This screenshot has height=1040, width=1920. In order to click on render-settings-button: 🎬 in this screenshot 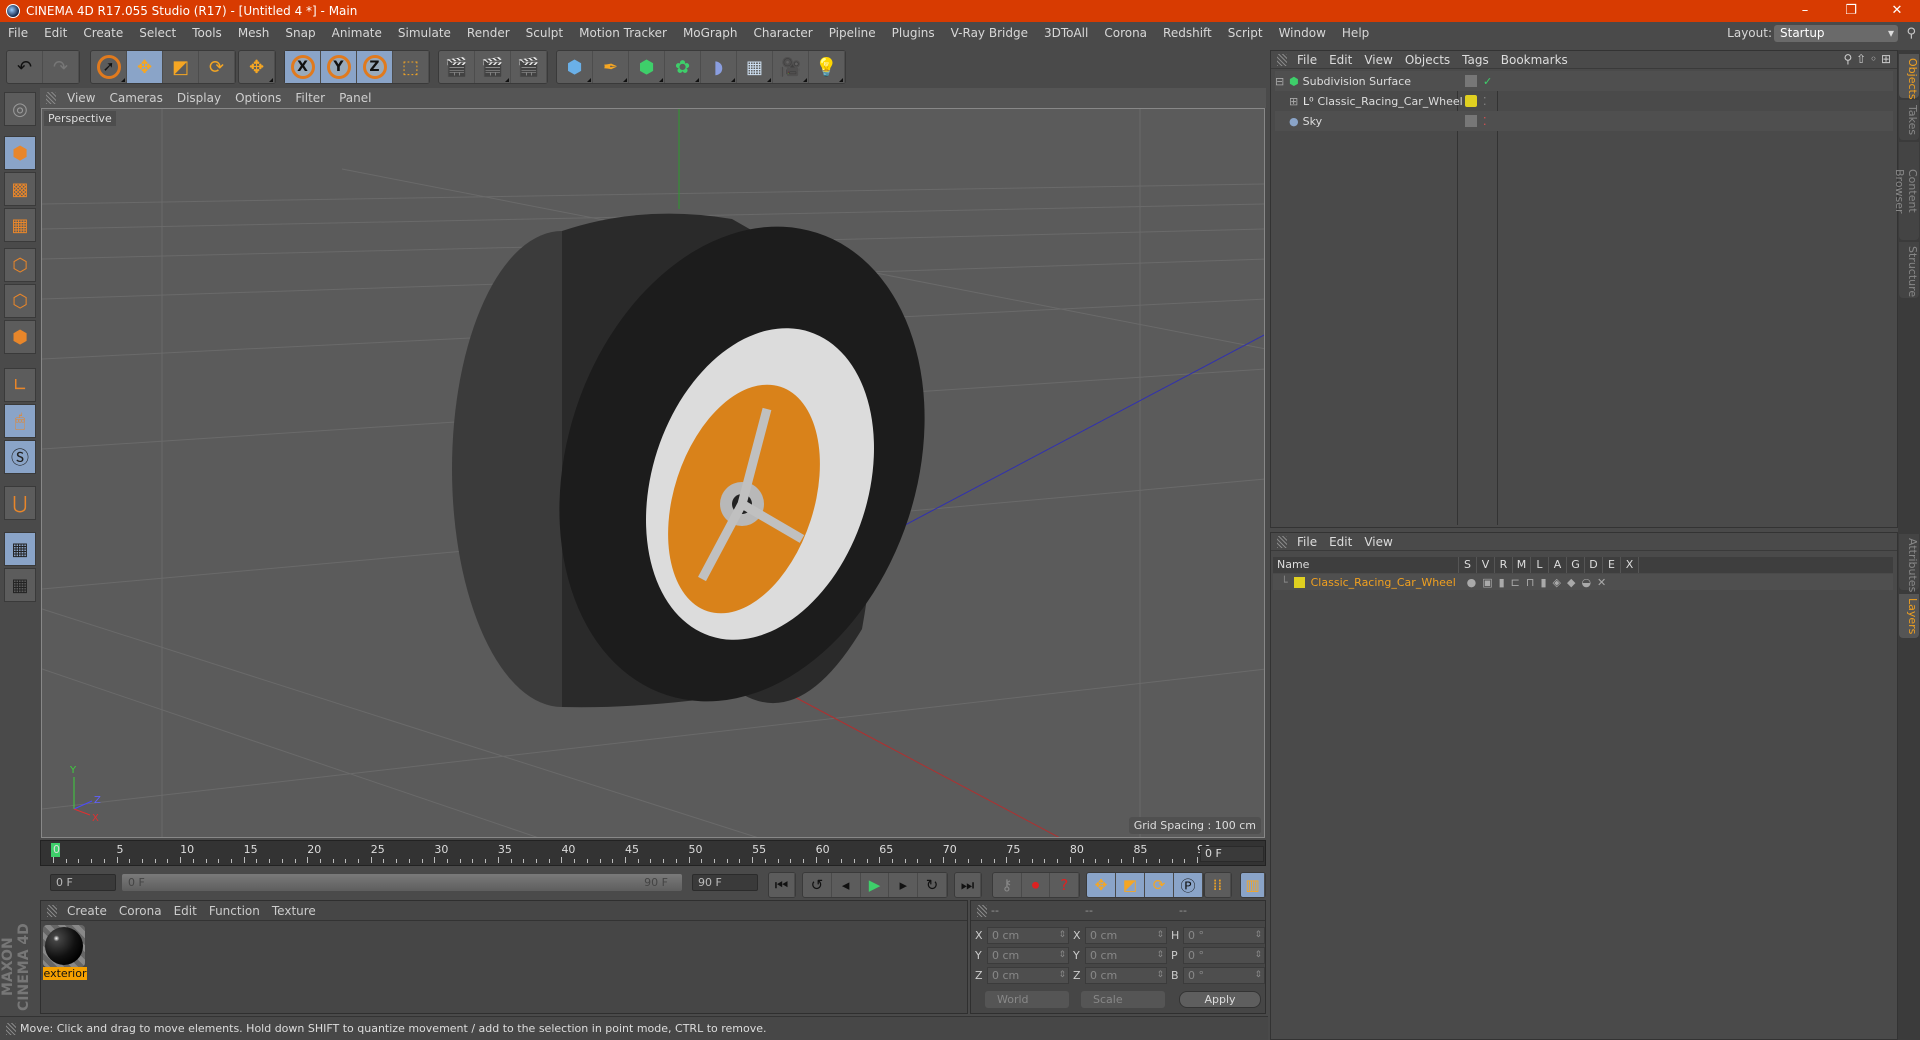, I will do `click(529, 67)`.